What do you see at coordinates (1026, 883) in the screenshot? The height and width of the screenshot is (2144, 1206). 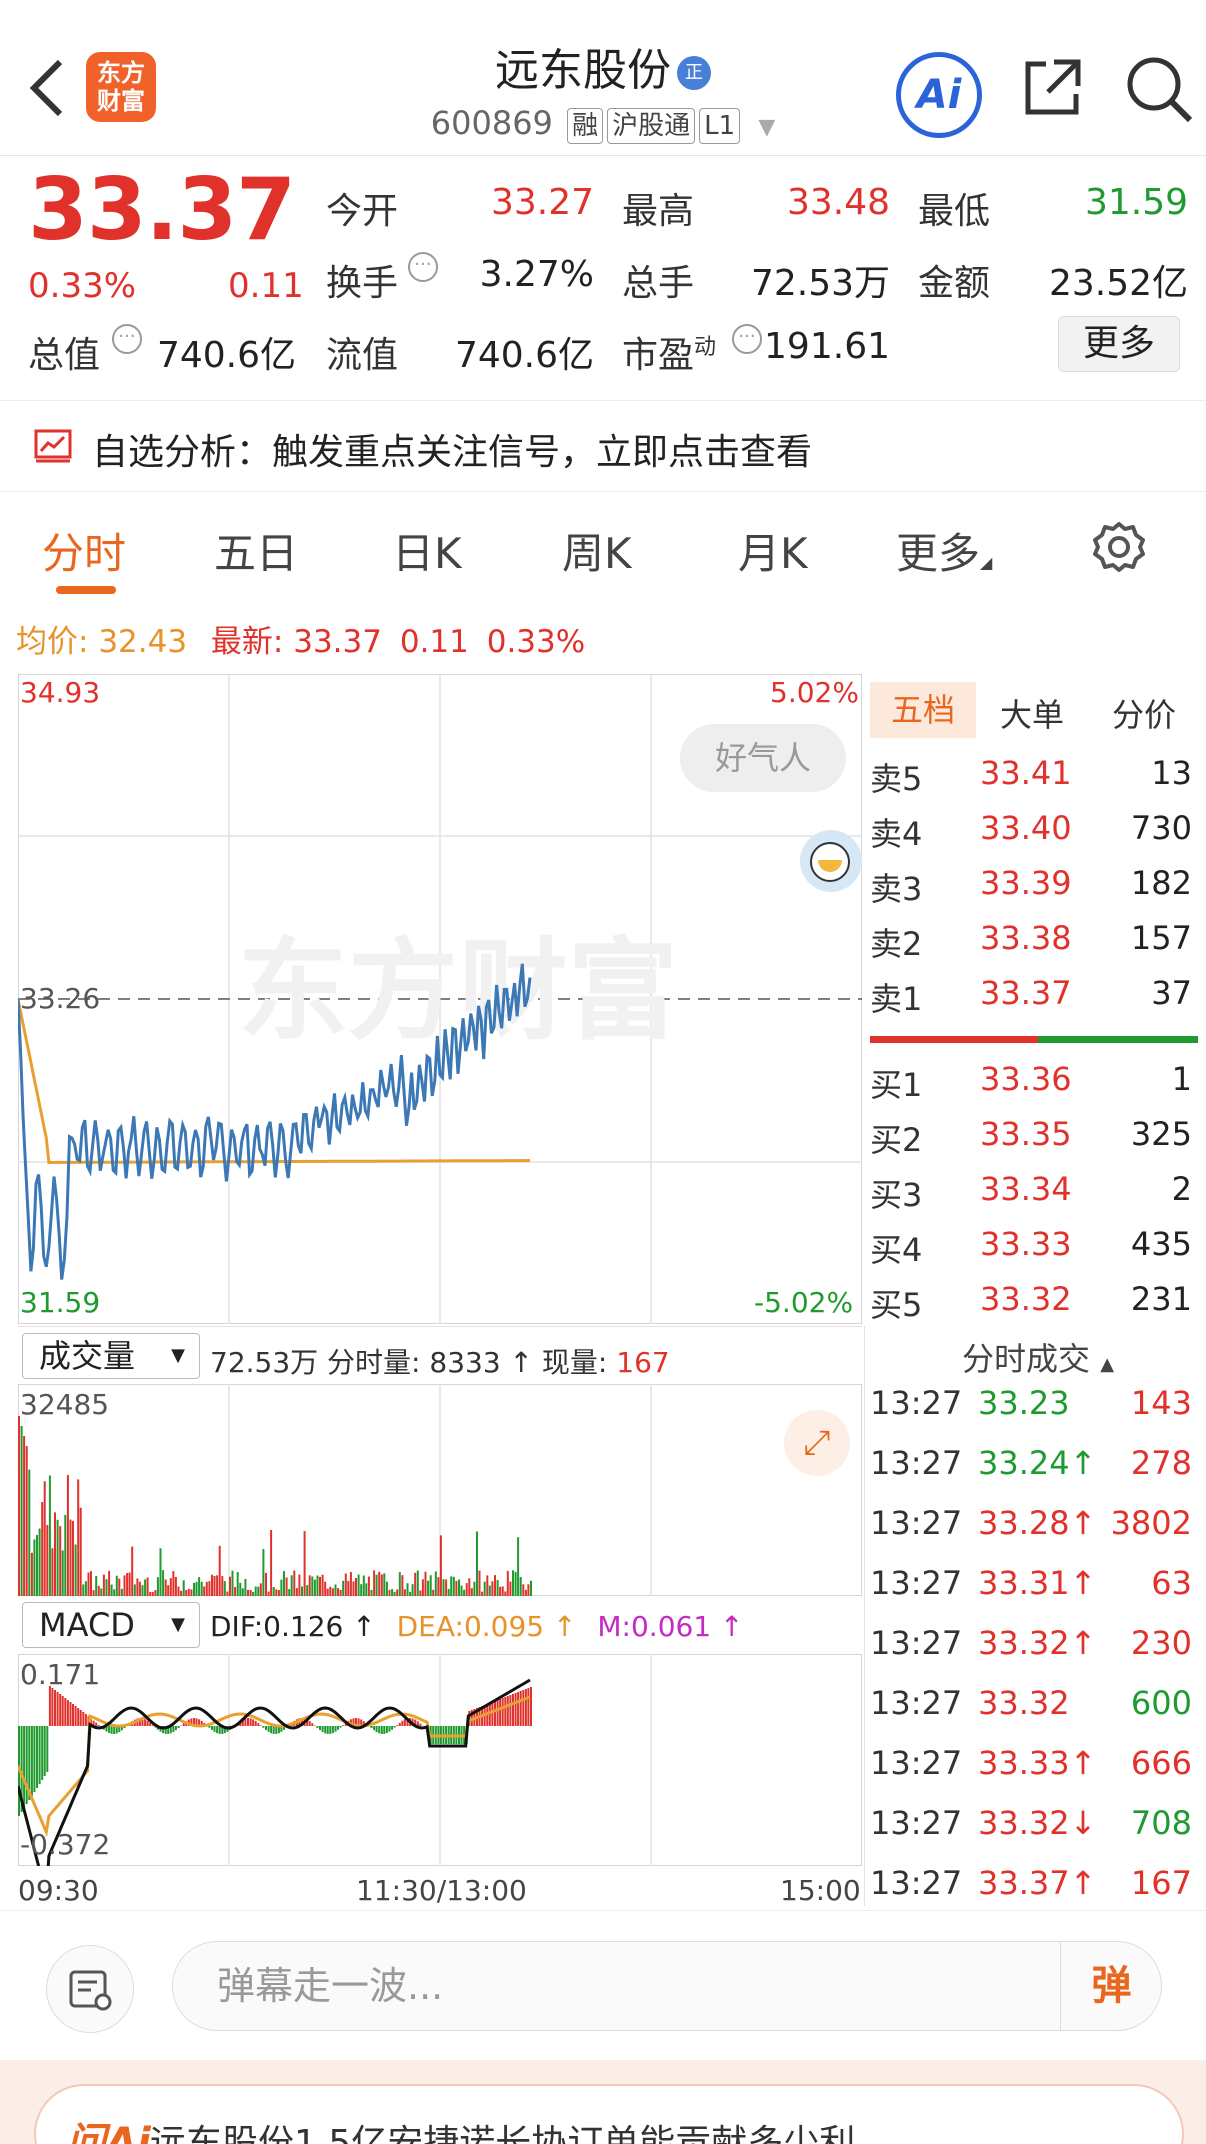 I see `ask-price: 33.39` at bounding box center [1026, 883].